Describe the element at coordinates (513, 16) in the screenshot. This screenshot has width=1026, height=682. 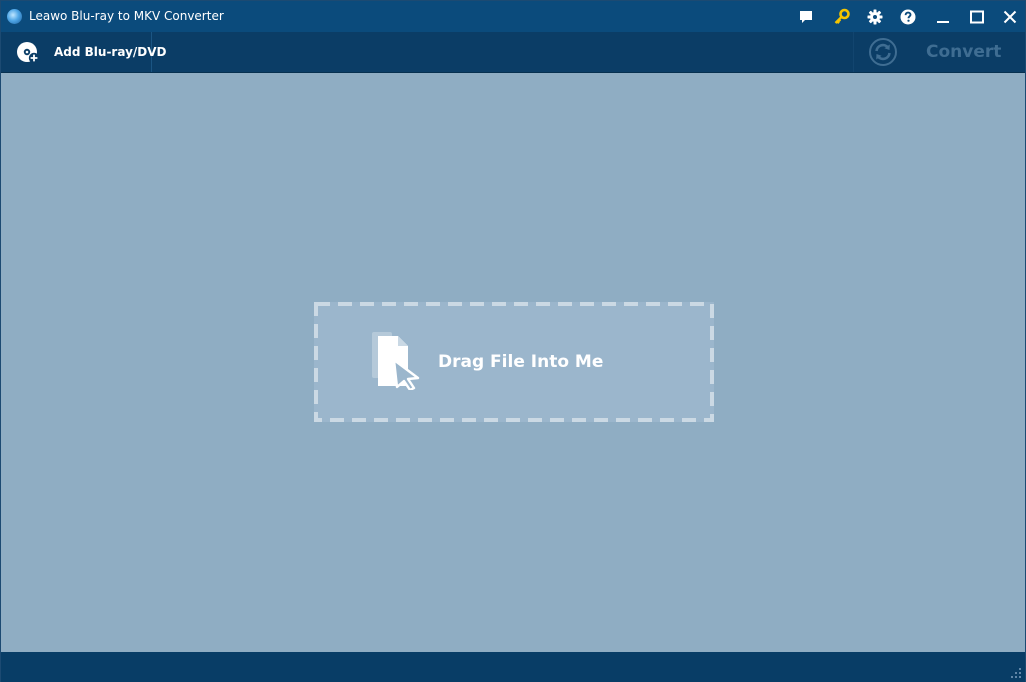
I see `title-bar: Leawo Blu-ray to MKV Converter` at that location.